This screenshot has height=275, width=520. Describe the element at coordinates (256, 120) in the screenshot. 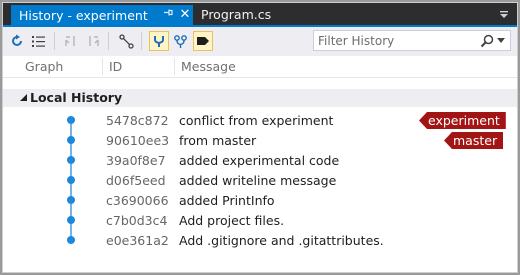

I see `commit-message: conflict from experiment` at that location.